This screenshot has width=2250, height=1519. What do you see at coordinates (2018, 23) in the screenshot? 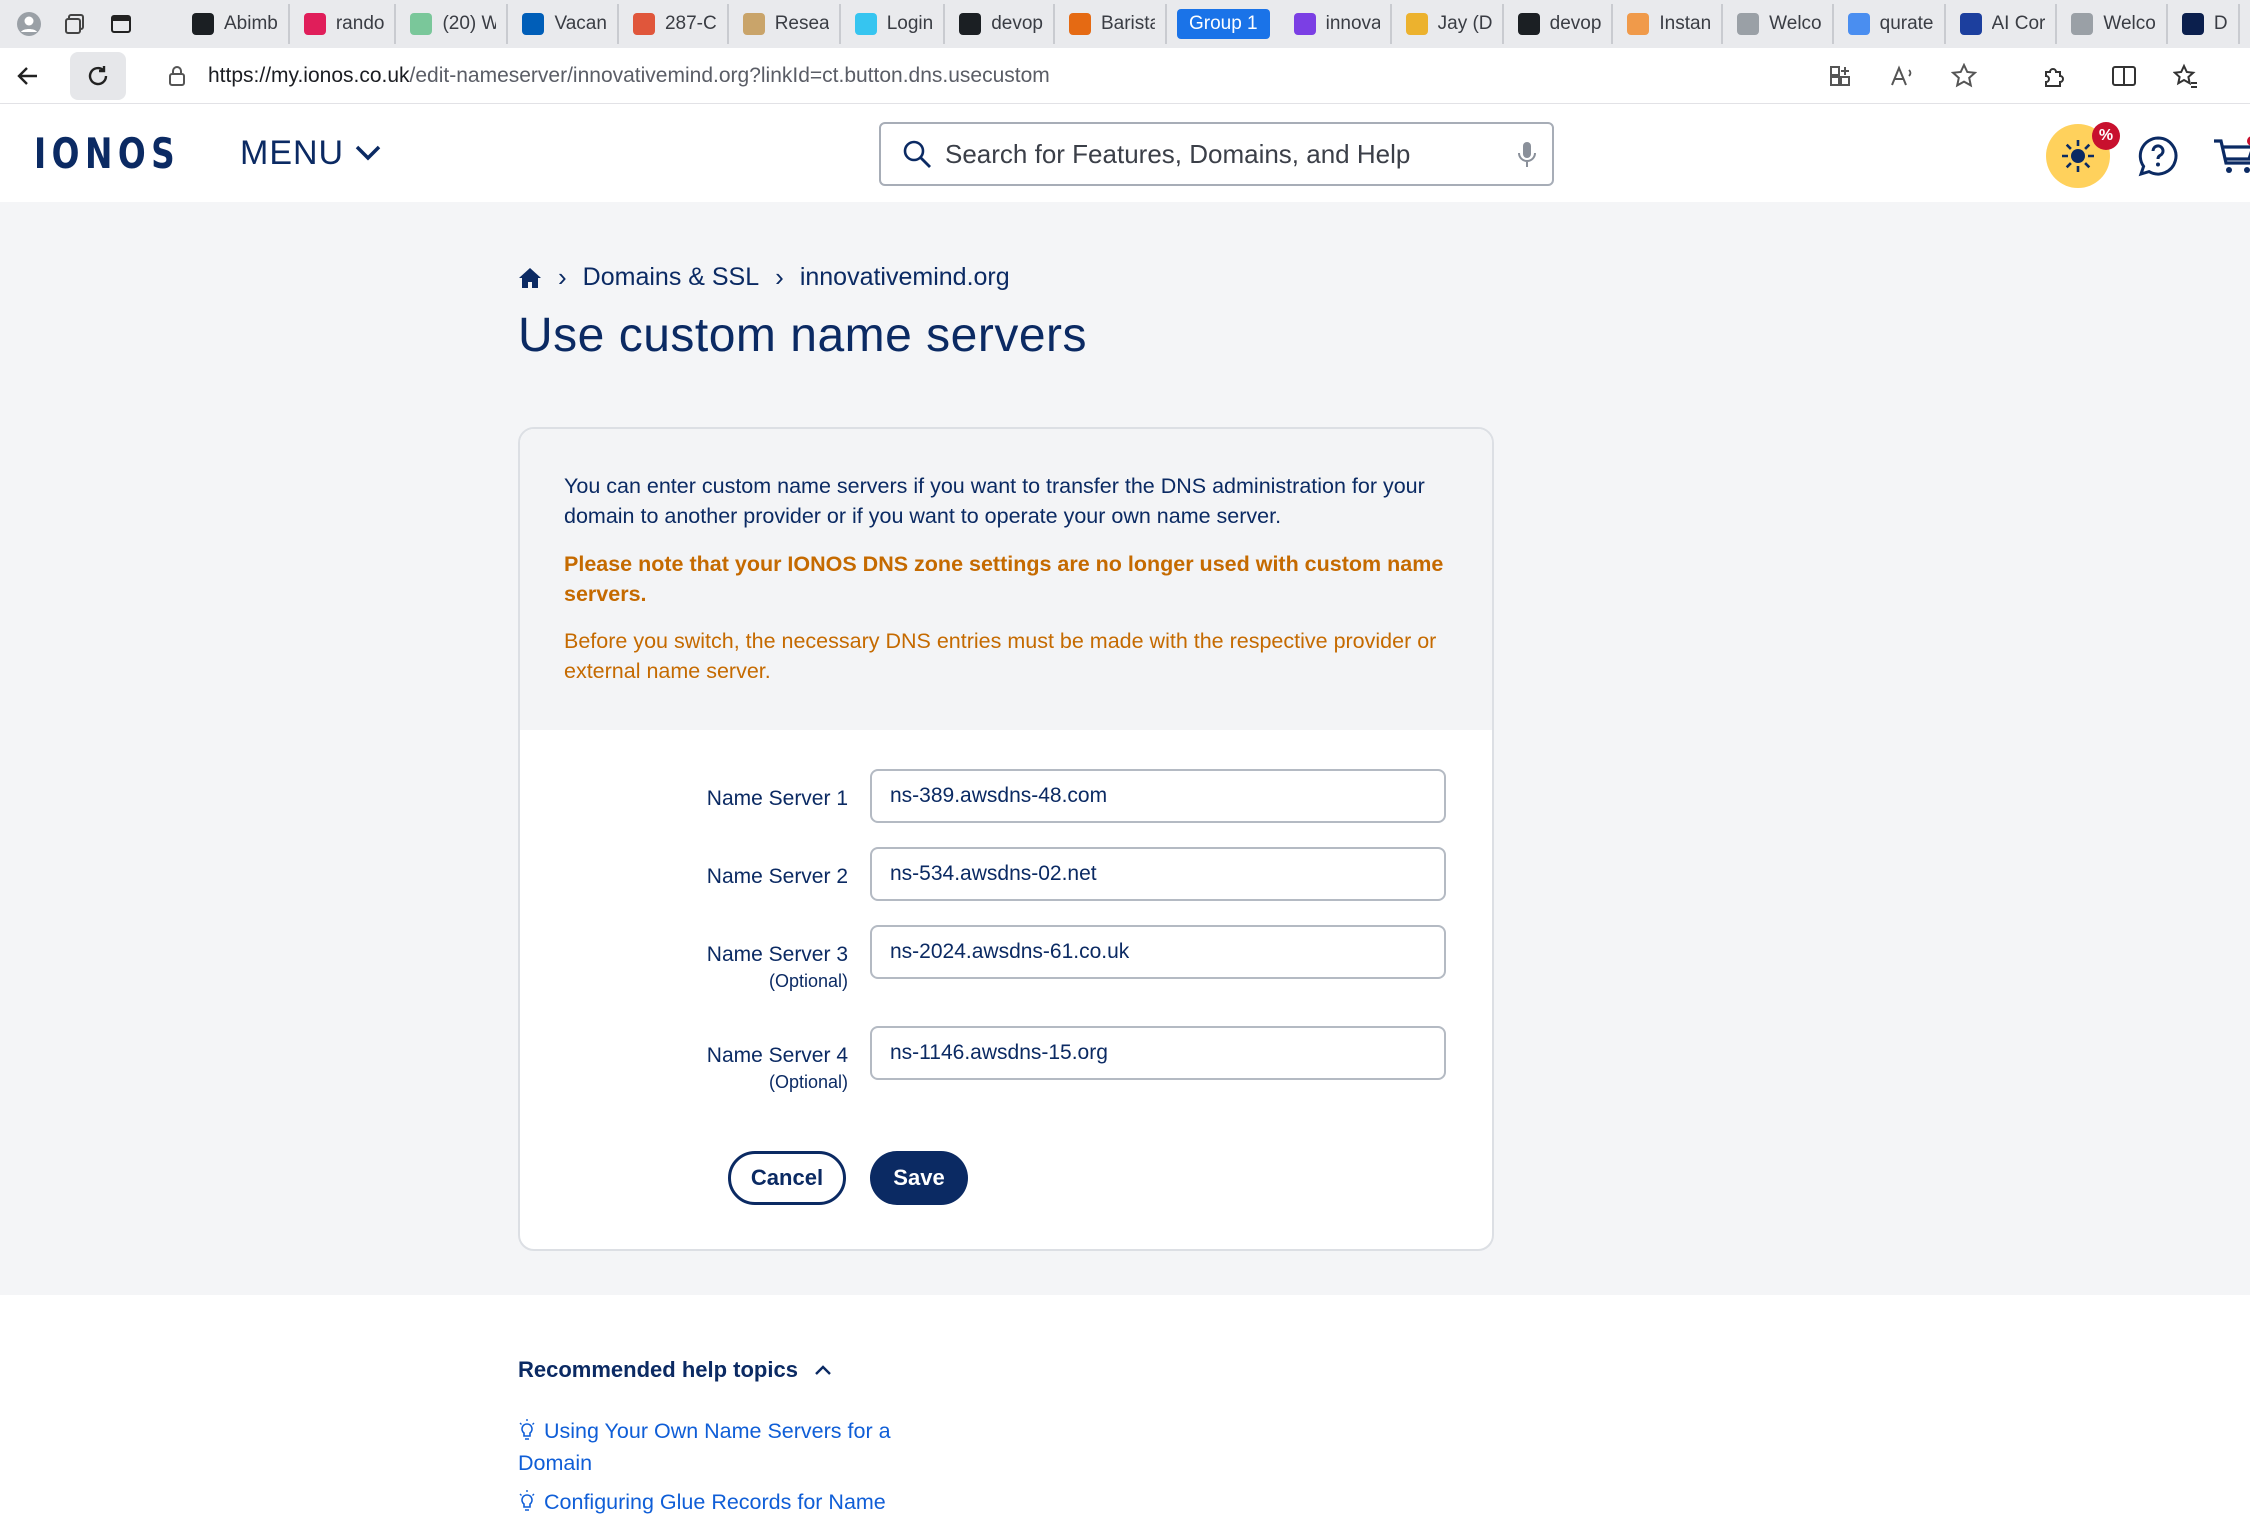
I see `browser-tab-title: AI Cor` at bounding box center [2018, 23].